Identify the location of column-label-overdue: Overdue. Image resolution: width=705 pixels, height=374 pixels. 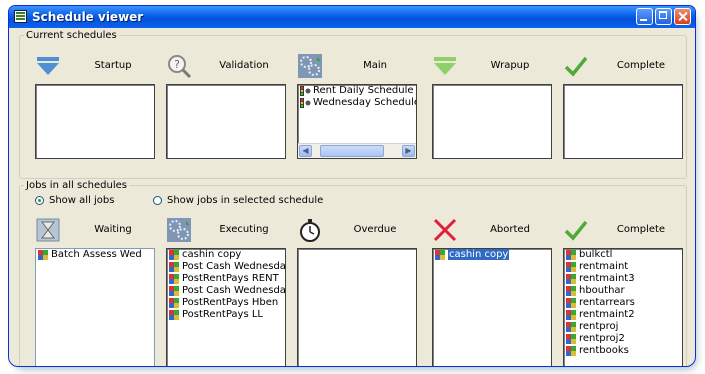
(375, 229).